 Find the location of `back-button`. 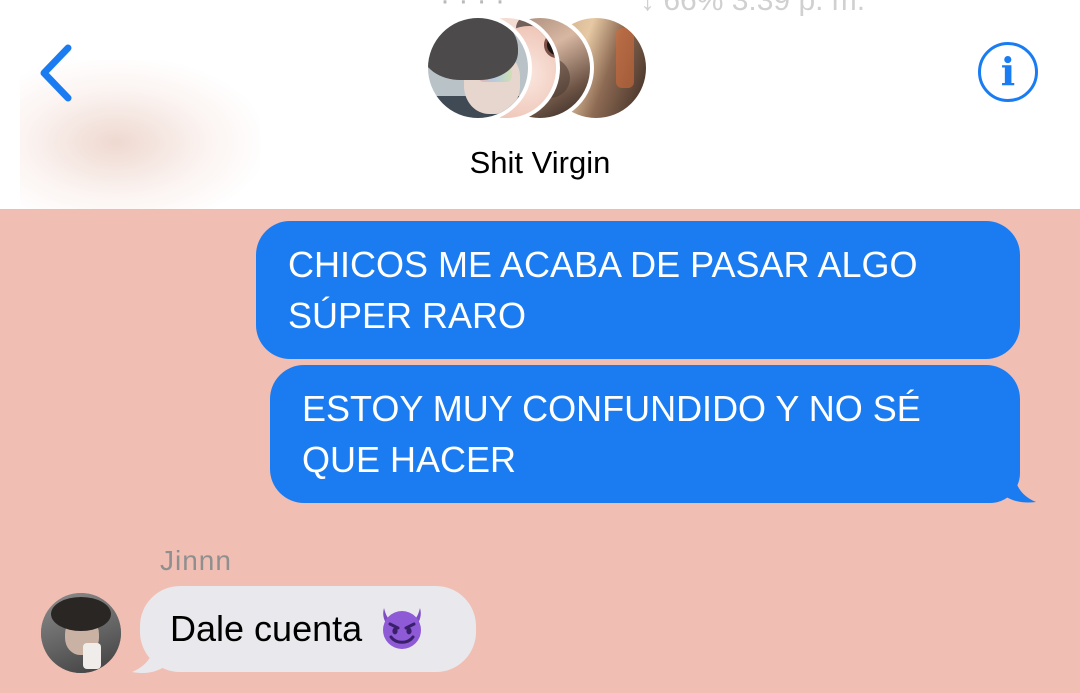

back-button is located at coordinates (58, 73).